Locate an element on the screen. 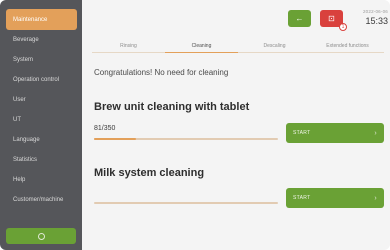 The width and height of the screenshot is (390, 250). alerts-button: ⊡ 1 is located at coordinates (333, 20).